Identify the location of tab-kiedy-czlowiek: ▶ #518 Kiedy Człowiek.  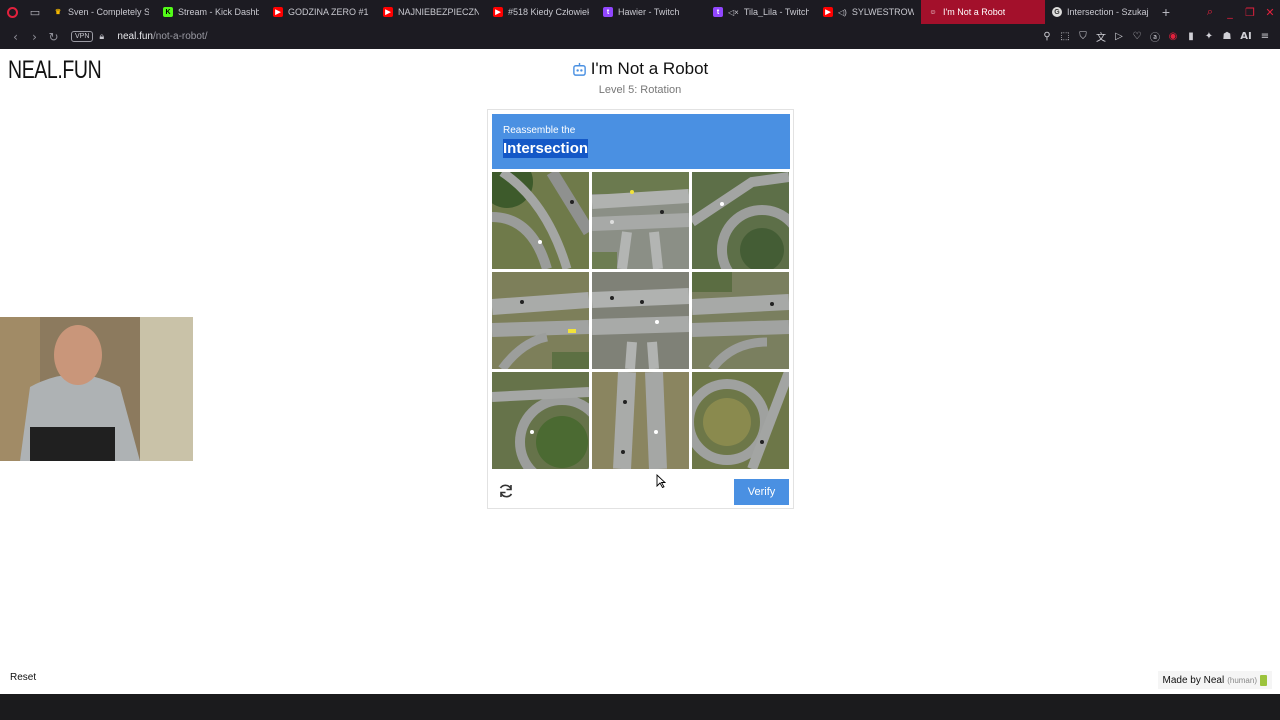
(541, 12).